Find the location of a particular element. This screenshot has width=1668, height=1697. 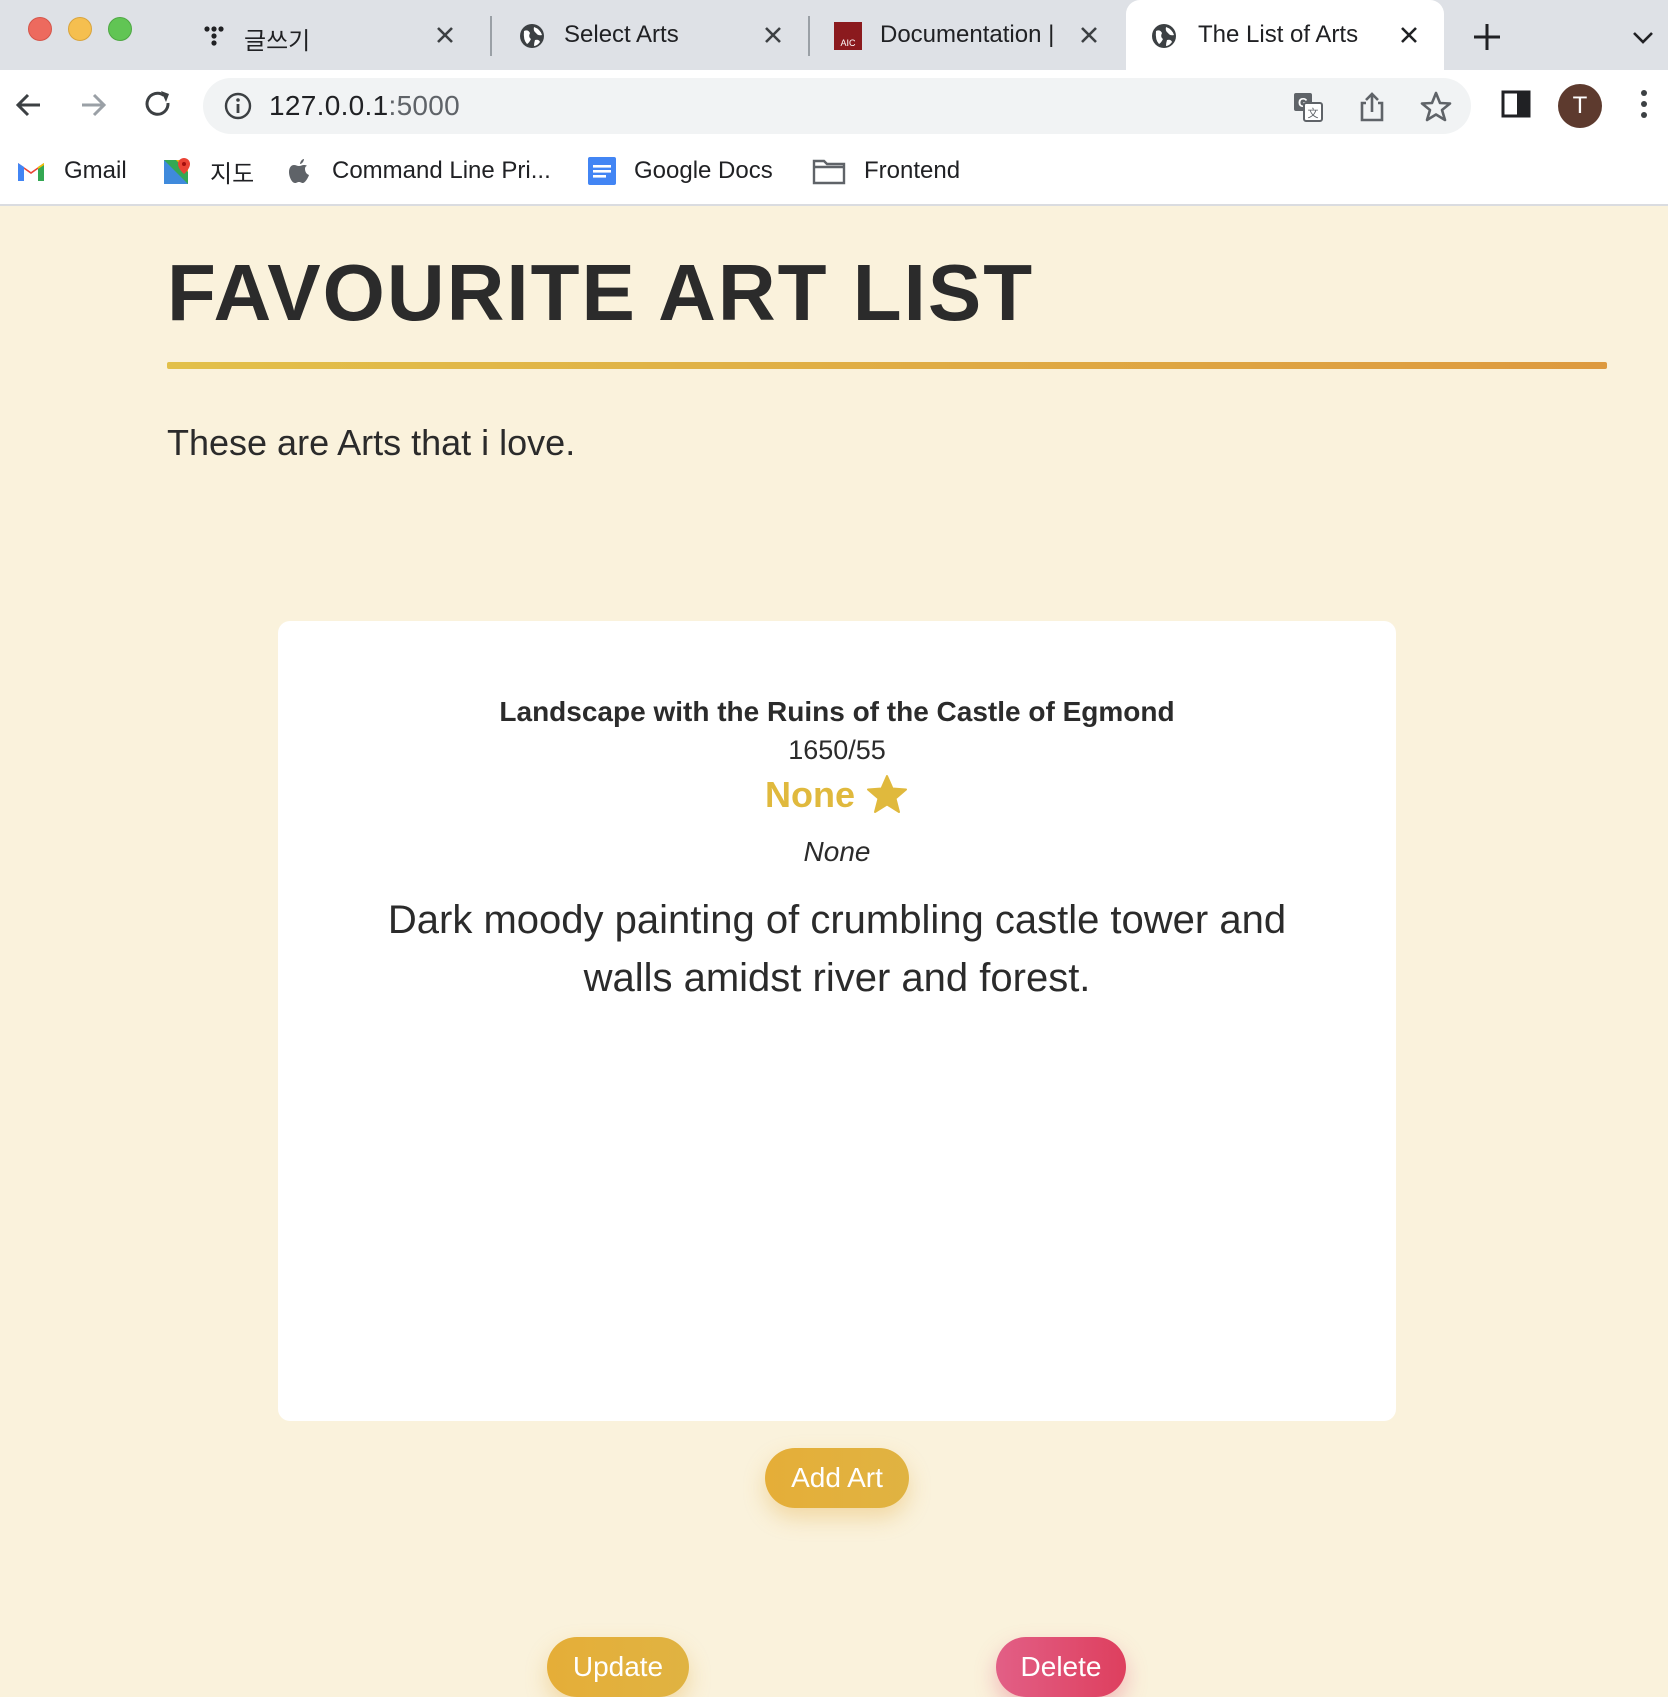

tab-title: The List of Arts is located at coordinates (1278, 34).